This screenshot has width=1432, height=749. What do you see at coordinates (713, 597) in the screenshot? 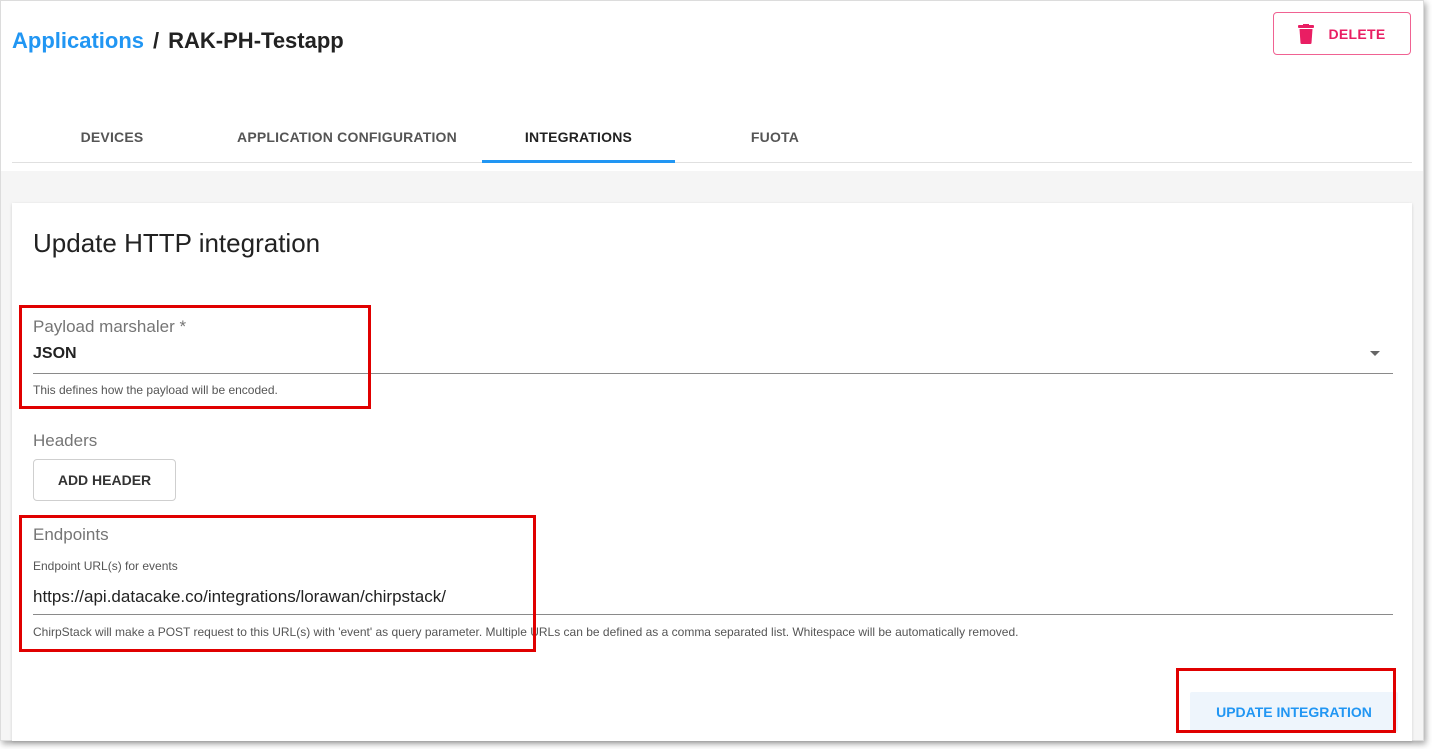
I see `endpoint-url-input` at bounding box center [713, 597].